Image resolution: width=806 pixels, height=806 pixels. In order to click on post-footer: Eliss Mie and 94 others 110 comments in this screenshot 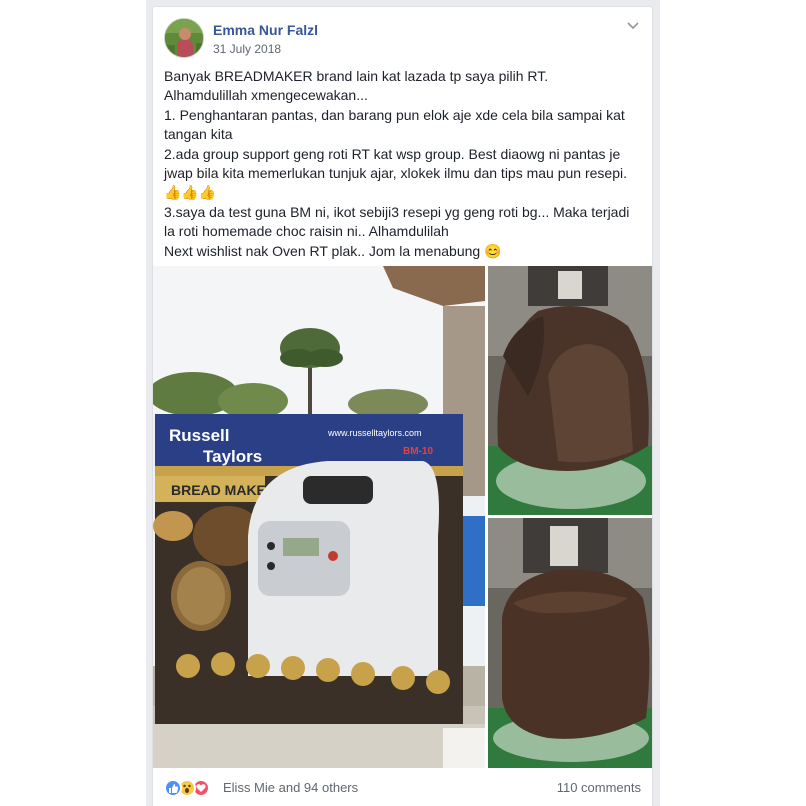, I will do `click(402, 786)`.